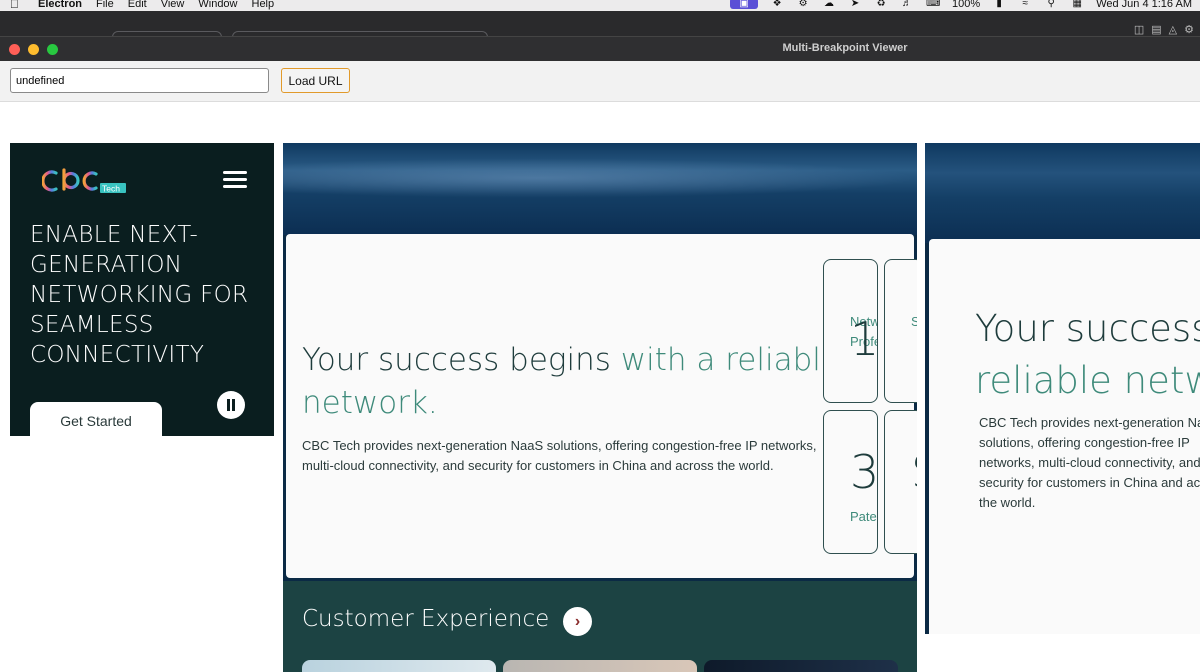  I want to click on background-window-controls: ◫ ▤ ◬ ⚙, so click(1164, 29).